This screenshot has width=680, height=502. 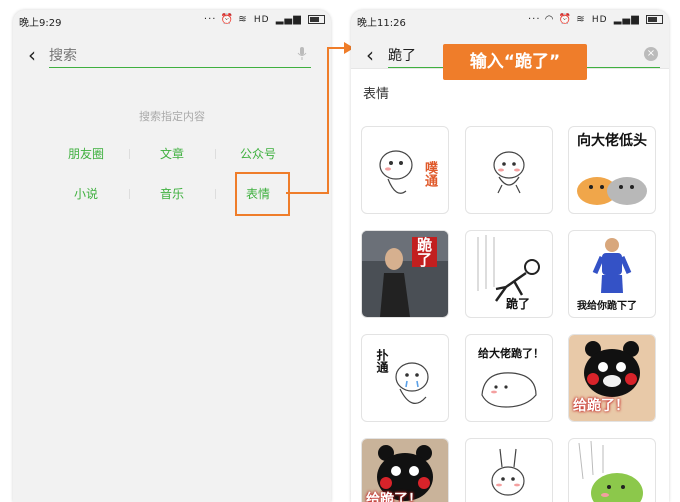 What do you see at coordinates (511, 353) in the screenshot?
I see `sticker-caption: 给大佬跪了！` at bounding box center [511, 353].